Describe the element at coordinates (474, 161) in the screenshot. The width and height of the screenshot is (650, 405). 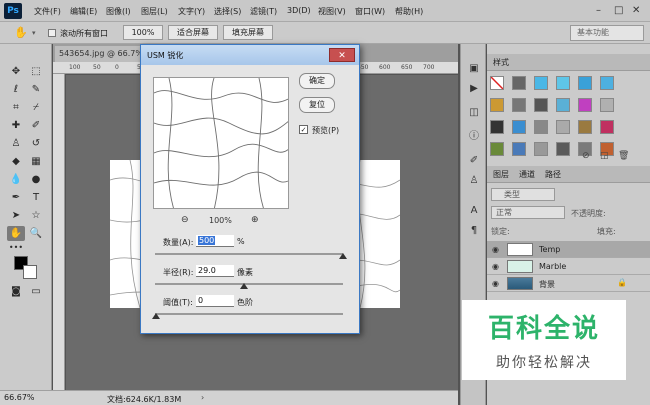
I see `brush-presets-icon: ✐` at that location.